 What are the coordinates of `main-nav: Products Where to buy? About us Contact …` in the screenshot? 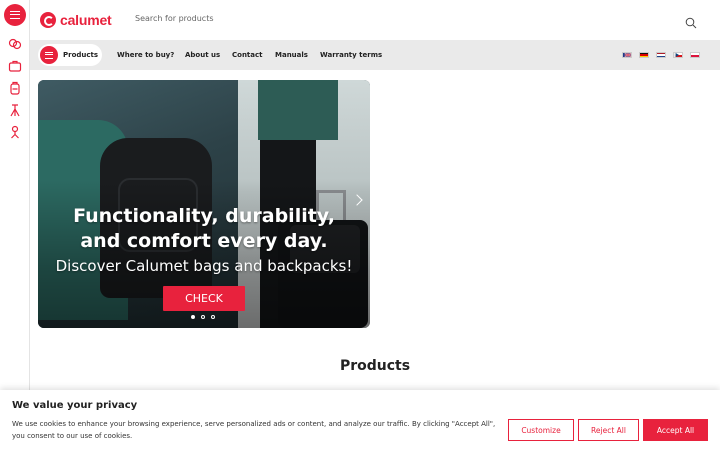 It's located at (375, 55).